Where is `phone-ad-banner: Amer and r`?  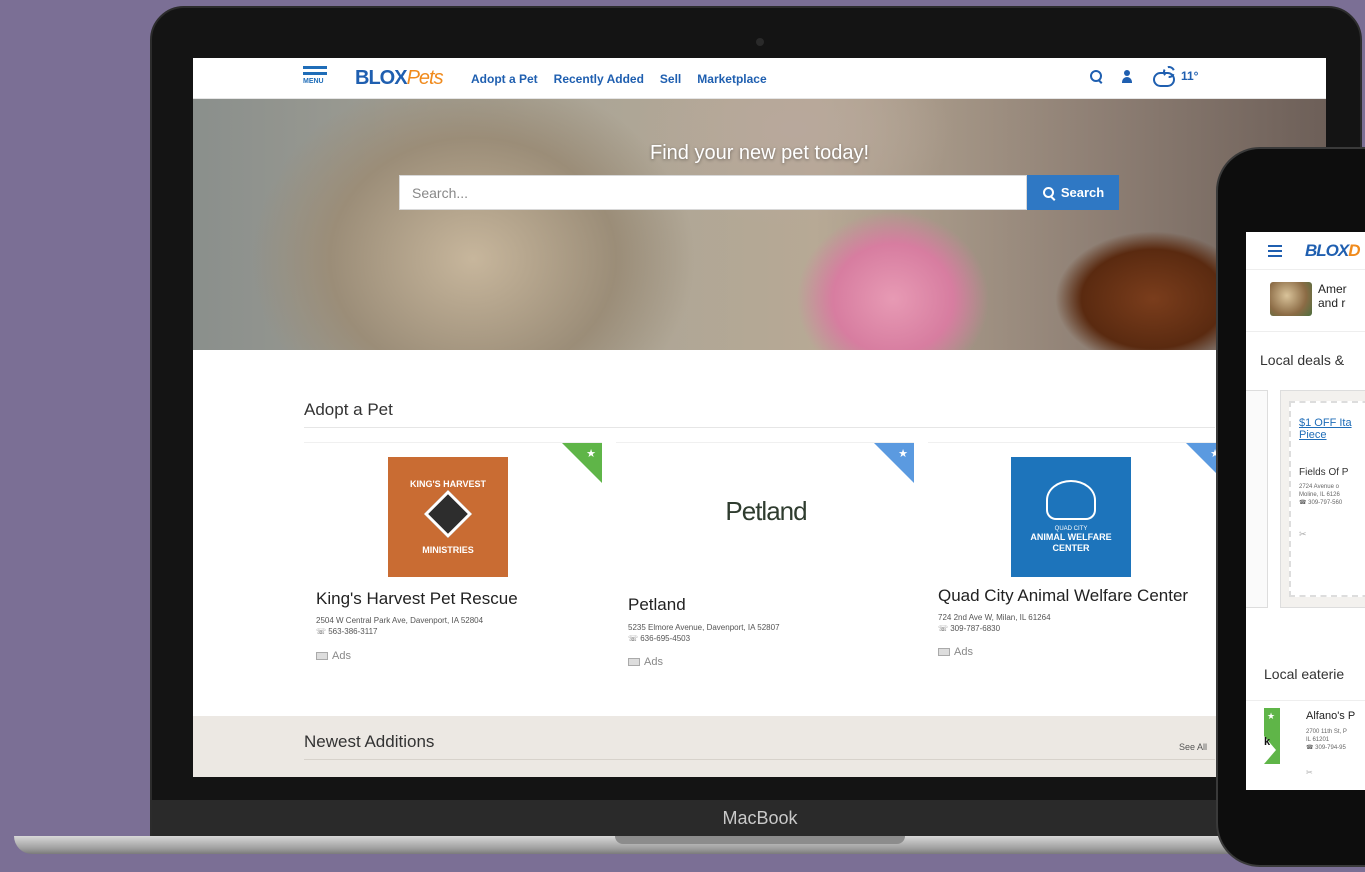 phone-ad-banner: Amer and r is located at coordinates (1305, 302).